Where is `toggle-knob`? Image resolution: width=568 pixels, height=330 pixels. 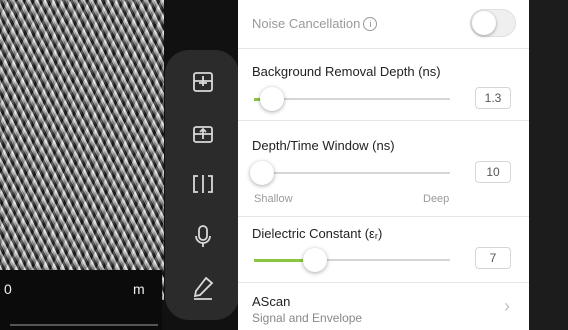 toggle-knob is located at coordinates (484, 23).